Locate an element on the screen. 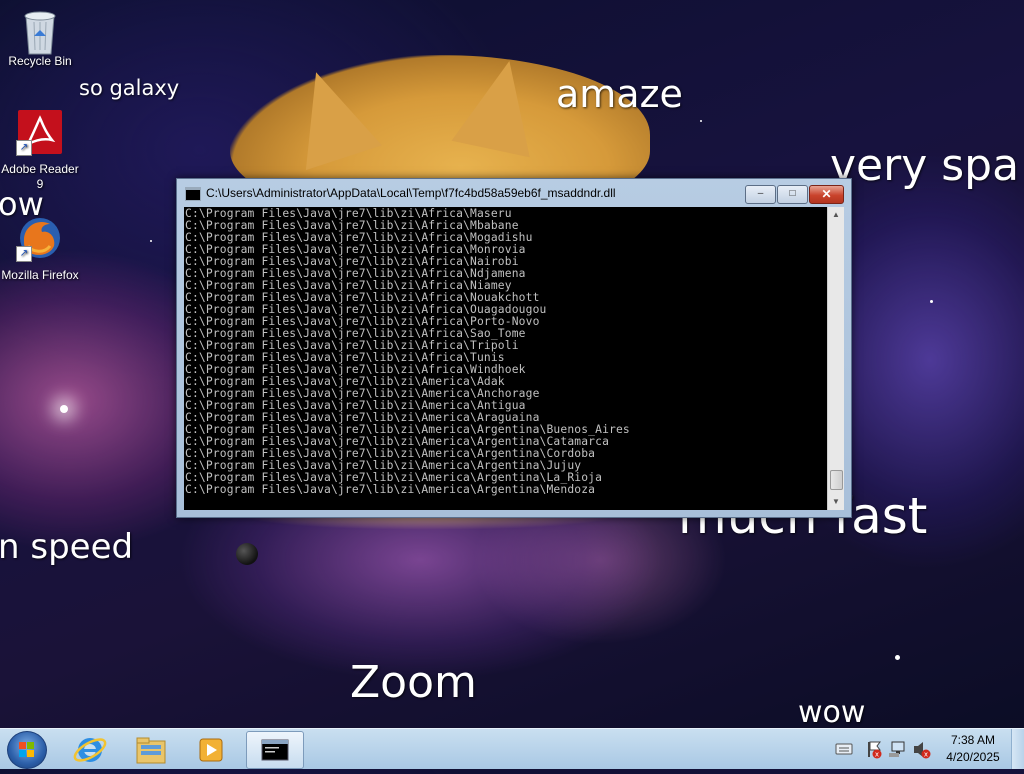 The height and width of the screenshot is (774, 1024). media-player-icon is located at coordinates (211, 750).